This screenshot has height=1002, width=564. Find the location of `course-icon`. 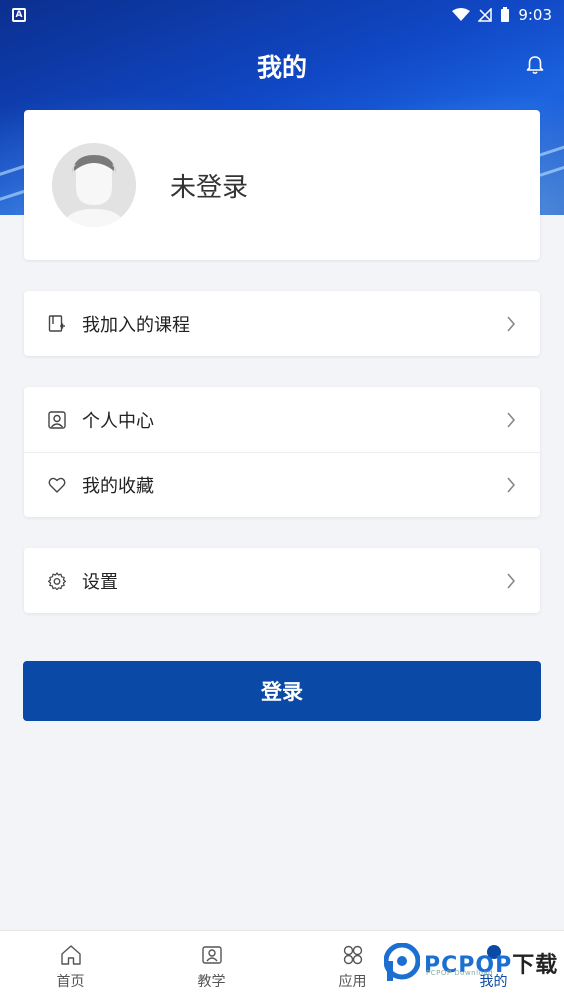

course-icon is located at coordinates (56, 323).